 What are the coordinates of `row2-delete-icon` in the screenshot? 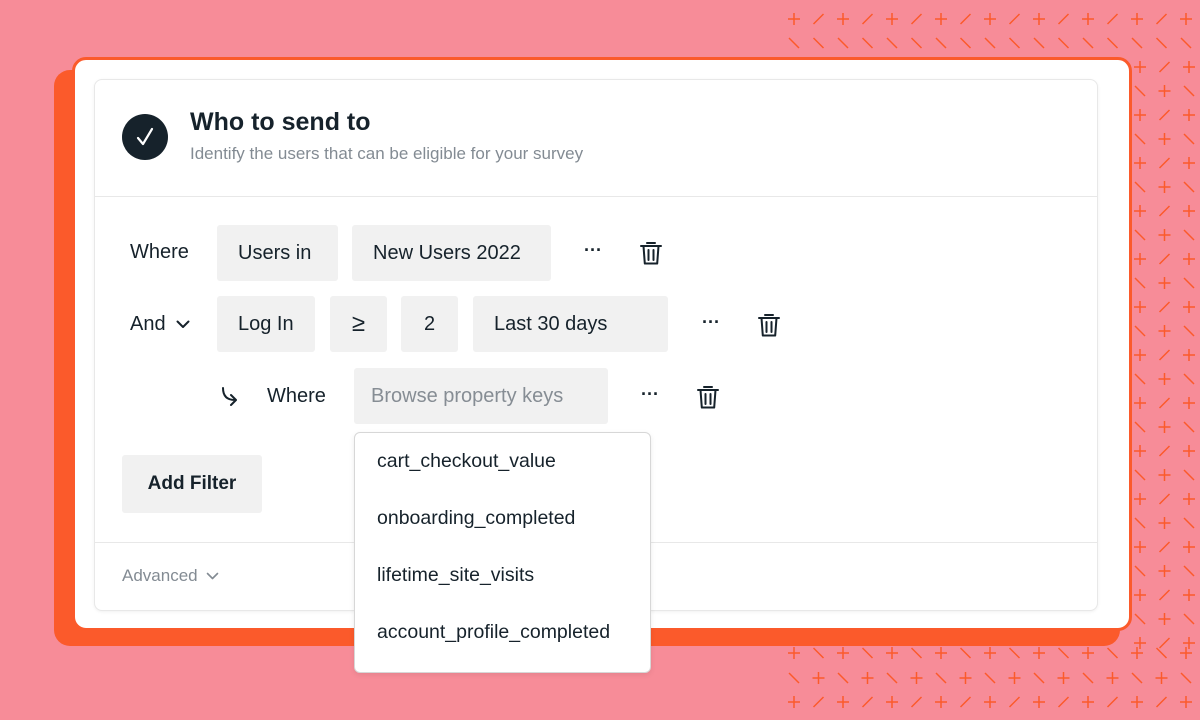 It's located at (769, 325).